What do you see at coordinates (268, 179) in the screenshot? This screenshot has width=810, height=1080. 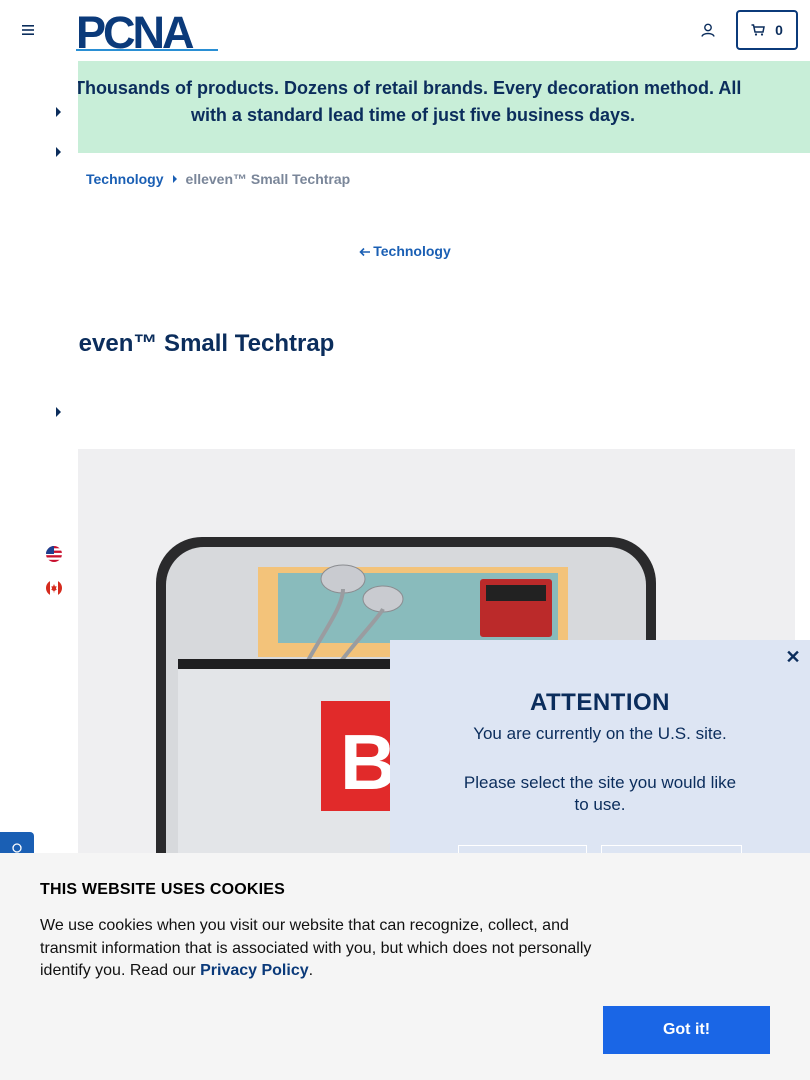 I see `breadcrumb-current: elleven™ Small Techtrap` at bounding box center [268, 179].